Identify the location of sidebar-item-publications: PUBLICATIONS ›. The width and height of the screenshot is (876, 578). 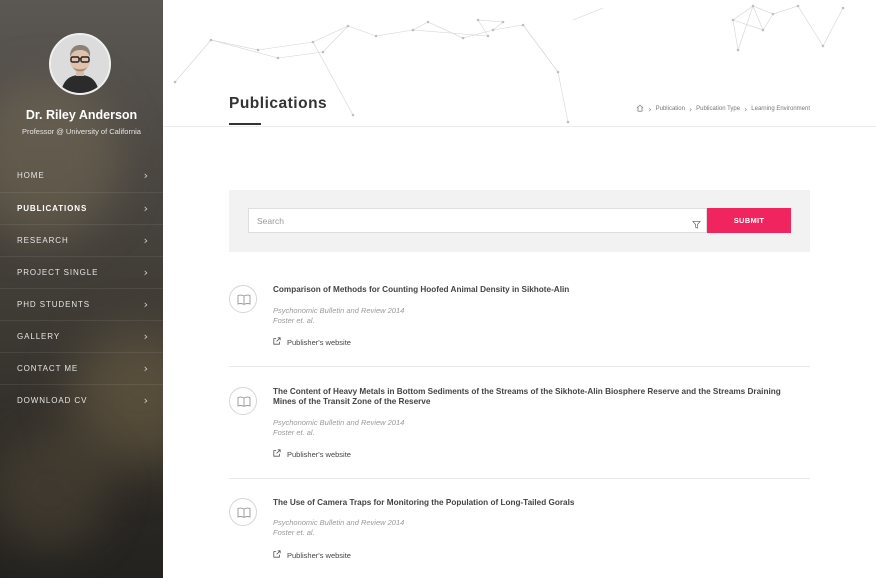
(81, 208).